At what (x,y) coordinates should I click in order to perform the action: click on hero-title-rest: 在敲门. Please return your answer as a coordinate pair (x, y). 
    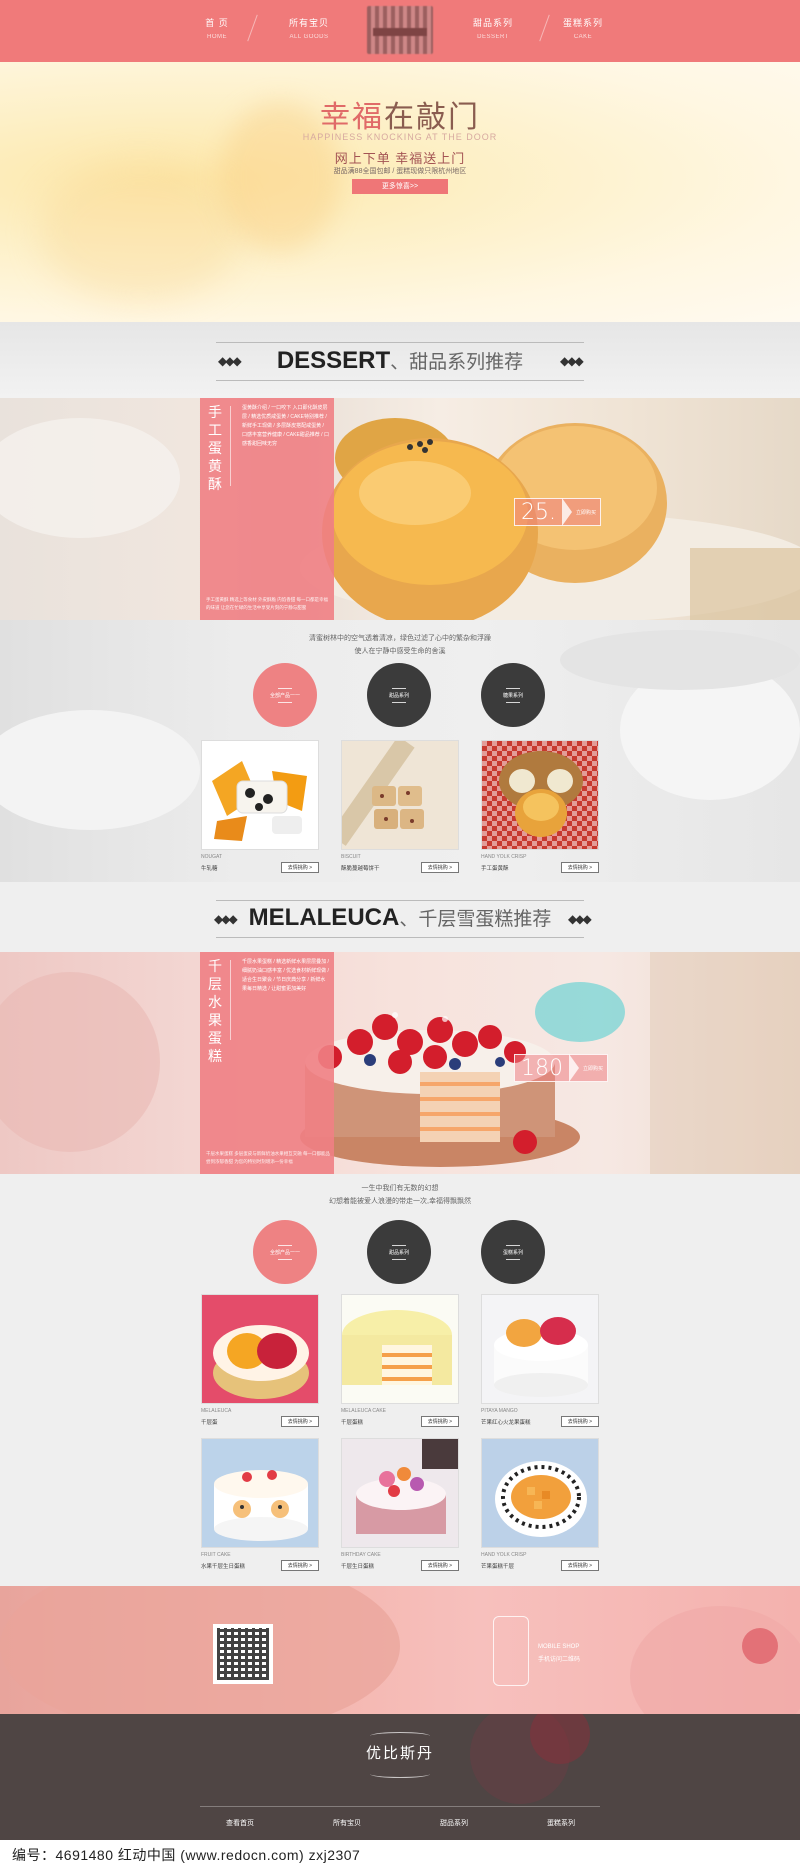
    Looking at the image, I should click on (432, 117).